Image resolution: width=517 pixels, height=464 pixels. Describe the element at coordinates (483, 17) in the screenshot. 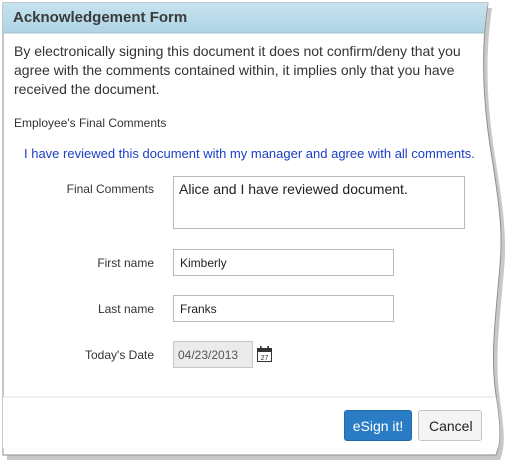

I see `close-icon: ×` at that location.